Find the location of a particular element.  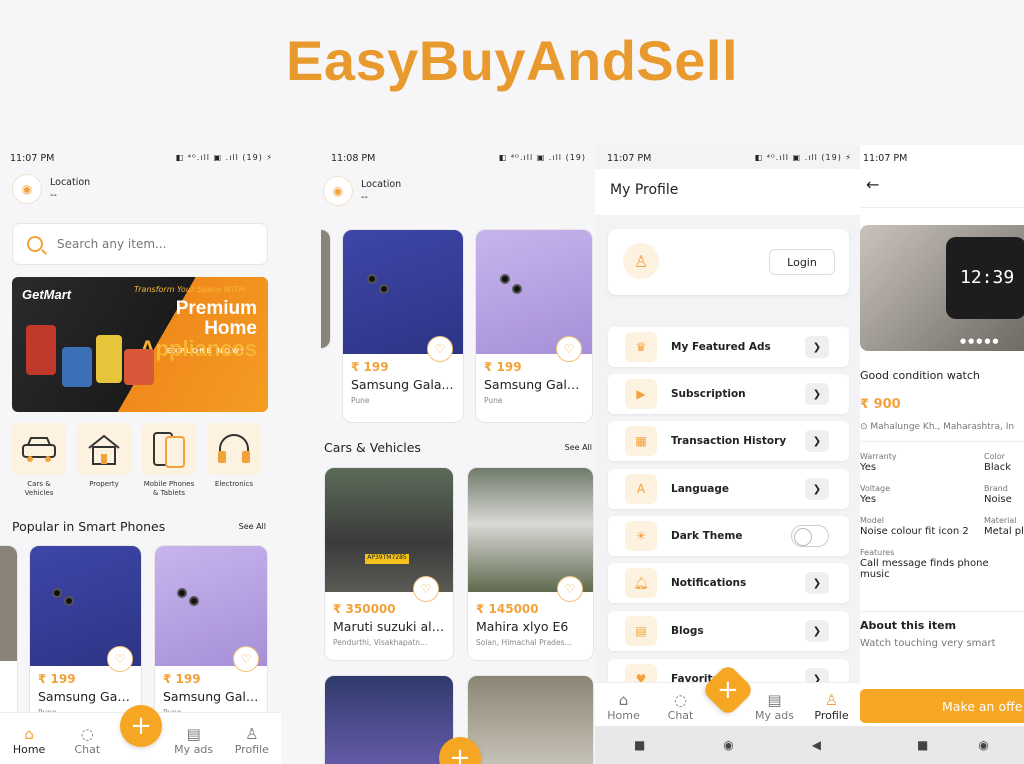

spec-key: Warranty is located at coordinates (878, 456).